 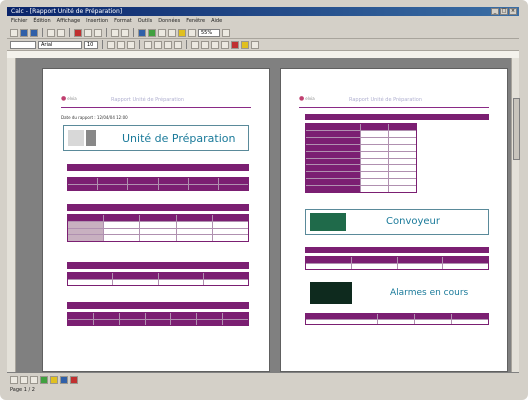 I want to click on menu-insertion: Insertion, so click(x=97, y=21).